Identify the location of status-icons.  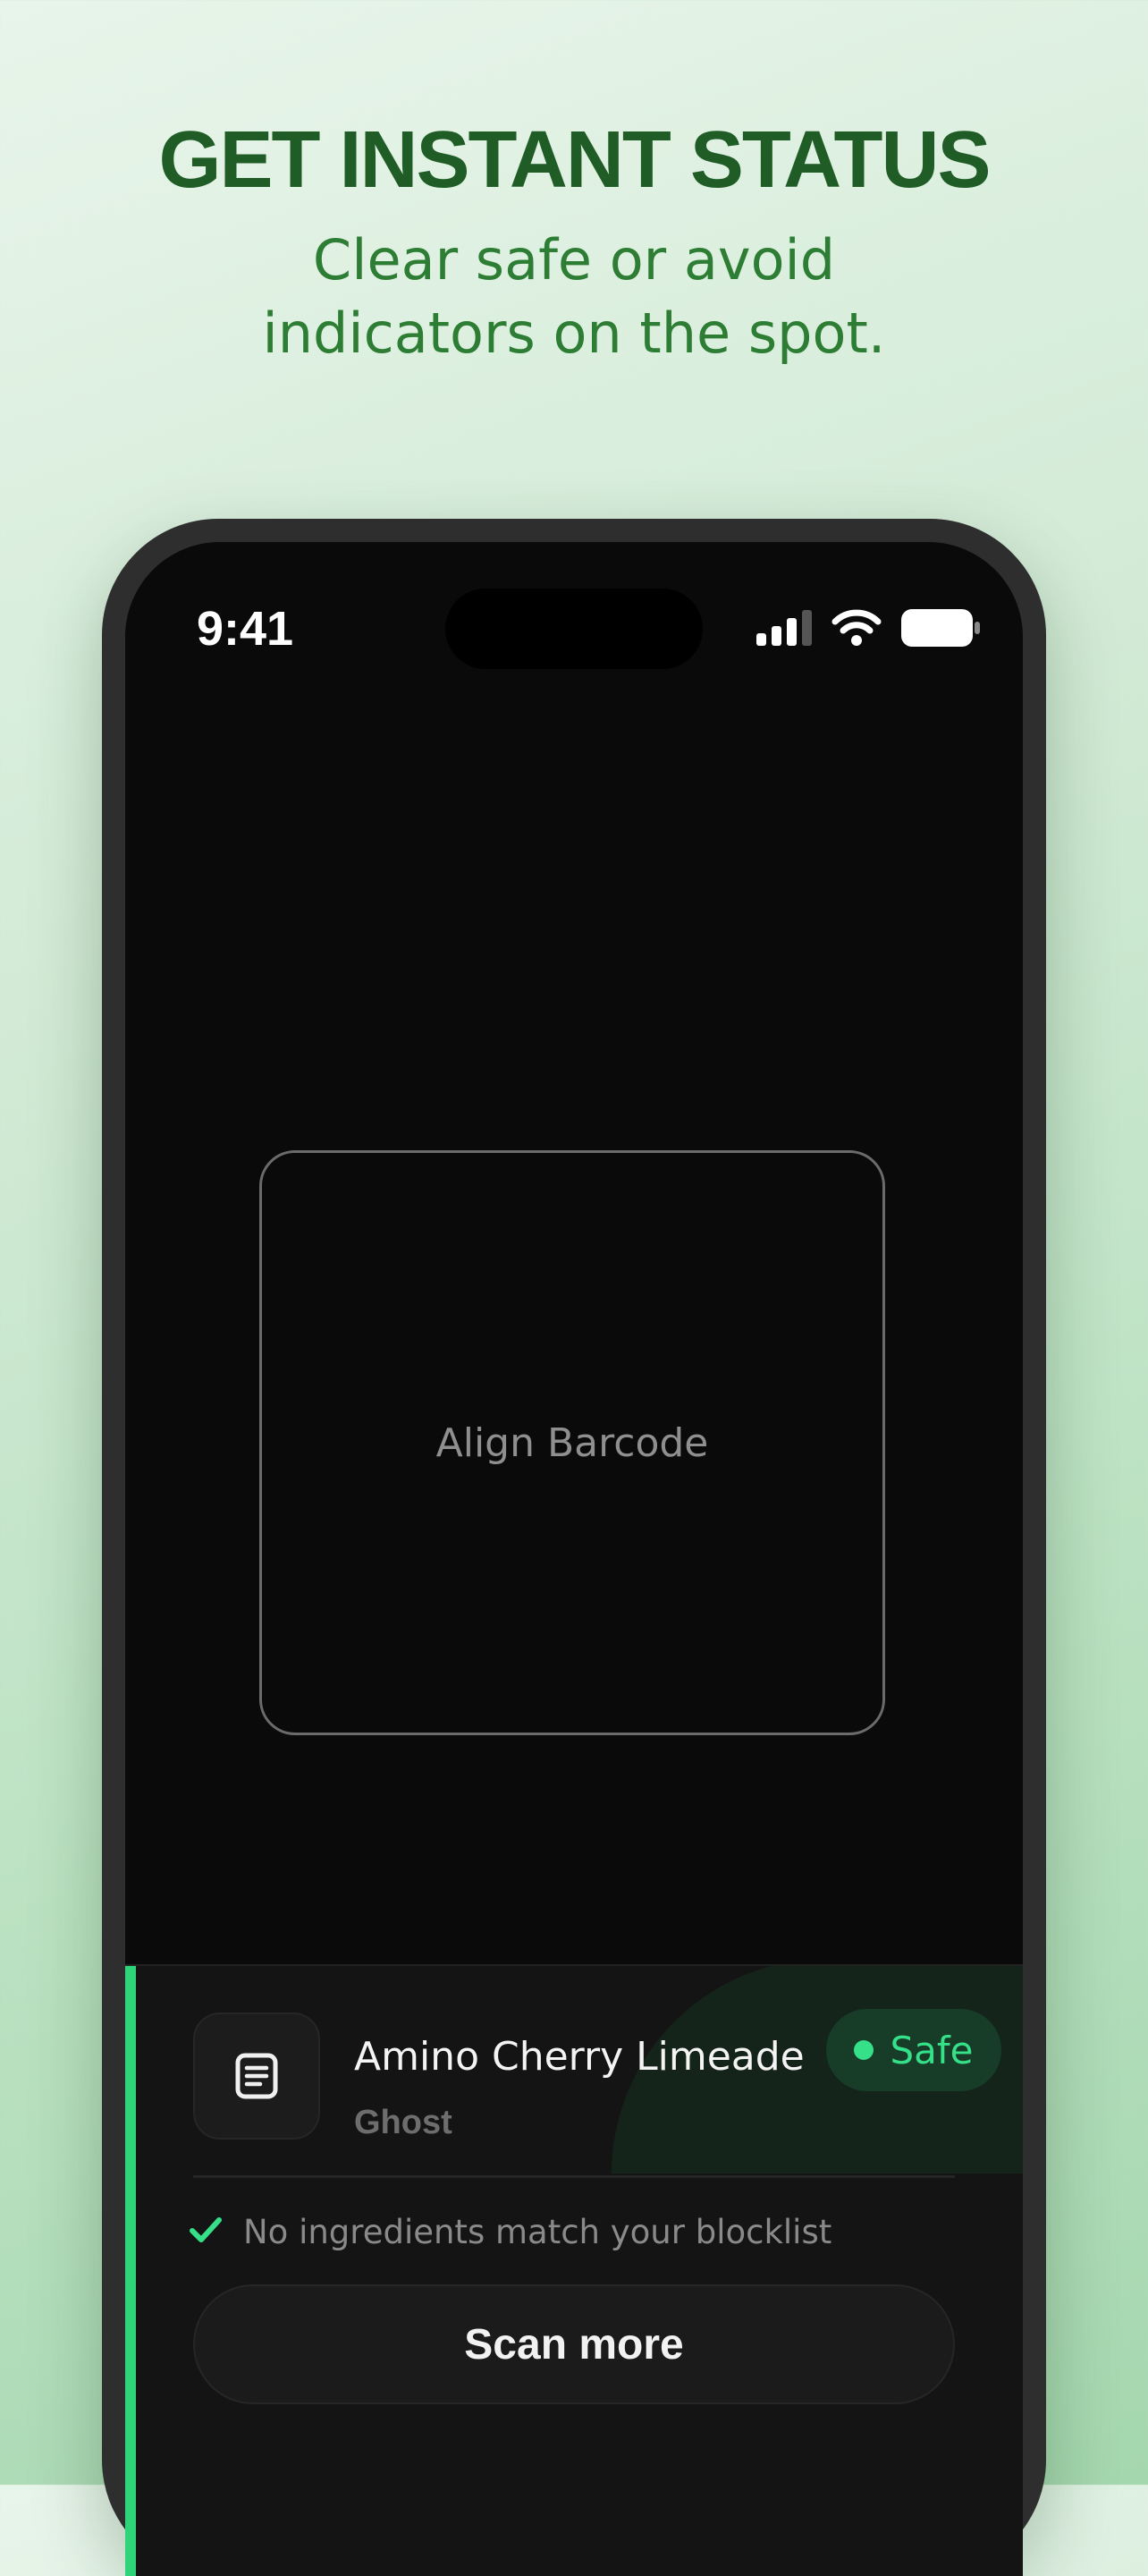
(868, 629).